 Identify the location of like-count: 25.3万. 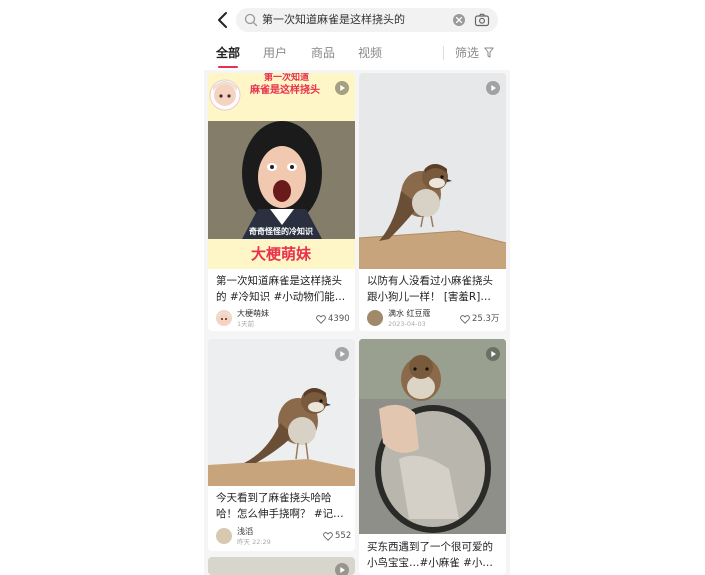
(486, 319).